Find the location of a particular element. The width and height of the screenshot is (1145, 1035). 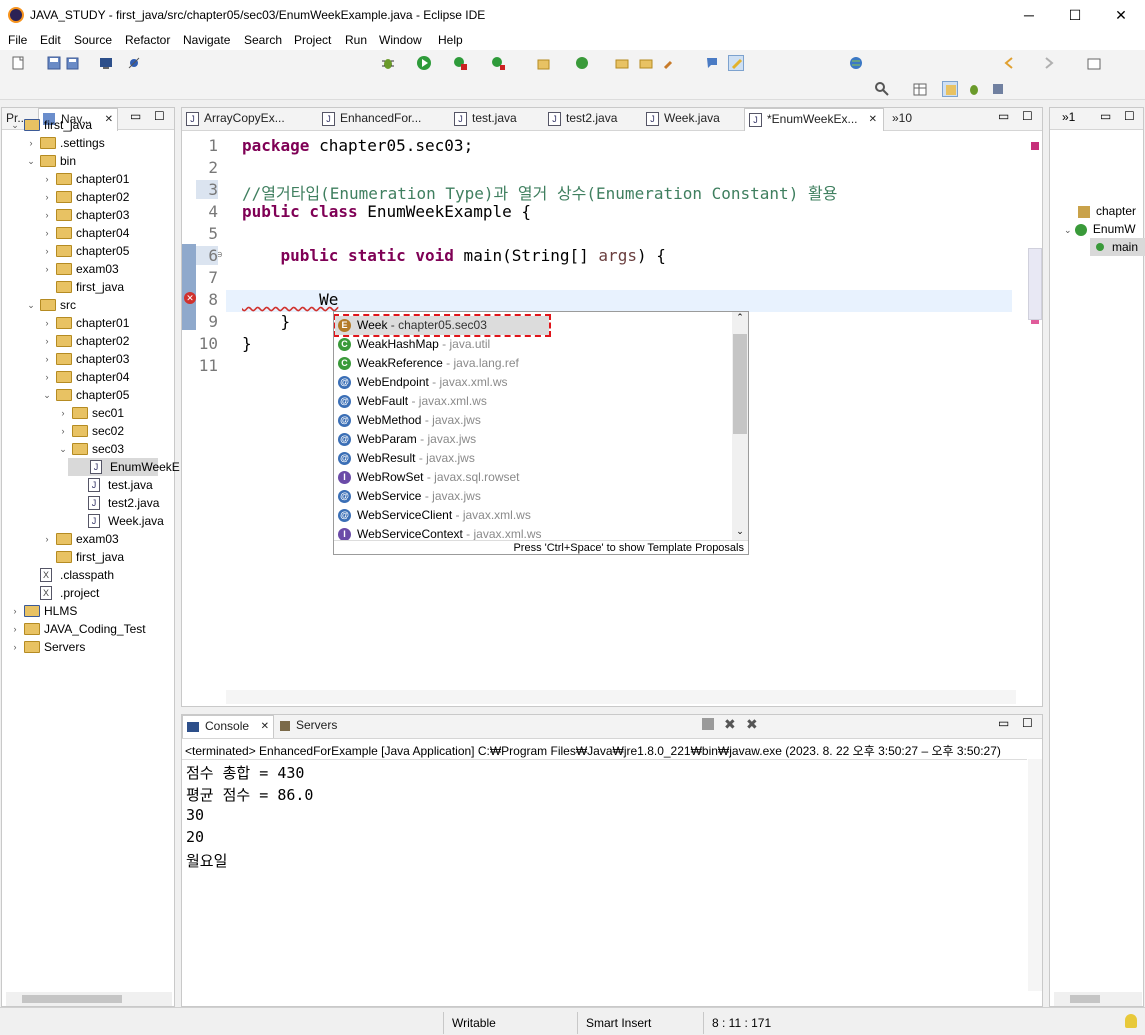

tree-item: › .settings is located at coordinates (88, 143).